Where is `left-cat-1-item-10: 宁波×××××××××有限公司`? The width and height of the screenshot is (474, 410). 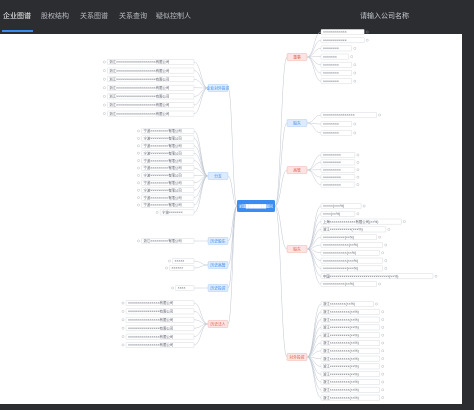
left-cat-1-item-10: 宁波×××××××××有限公司 is located at coordinates (166, 205).